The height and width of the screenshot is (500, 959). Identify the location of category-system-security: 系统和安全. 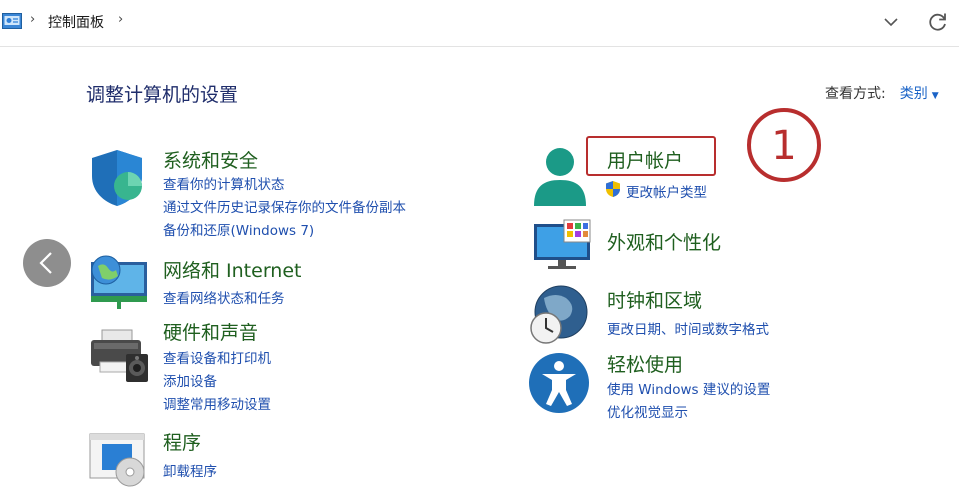
(210, 159).